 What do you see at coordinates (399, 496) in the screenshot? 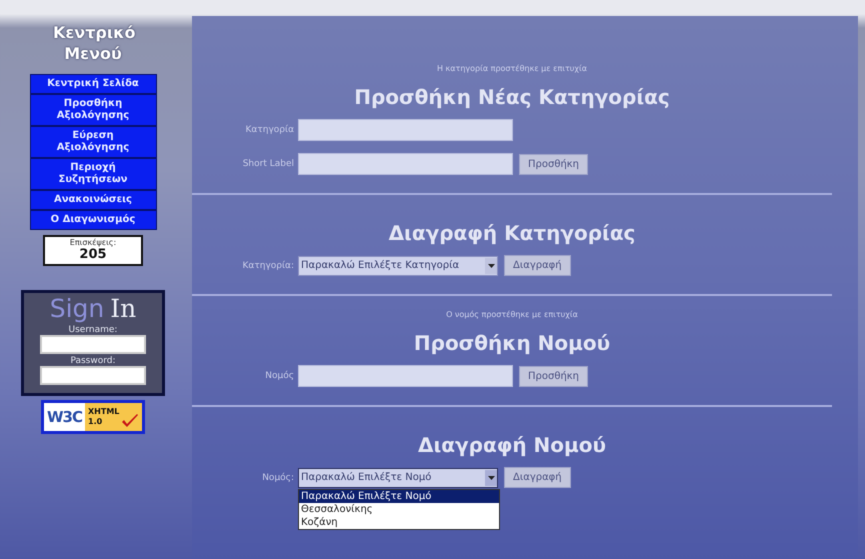
I see `dropdown-option: Παρακαλώ Επιλέξτε Νομό` at bounding box center [399, 496].